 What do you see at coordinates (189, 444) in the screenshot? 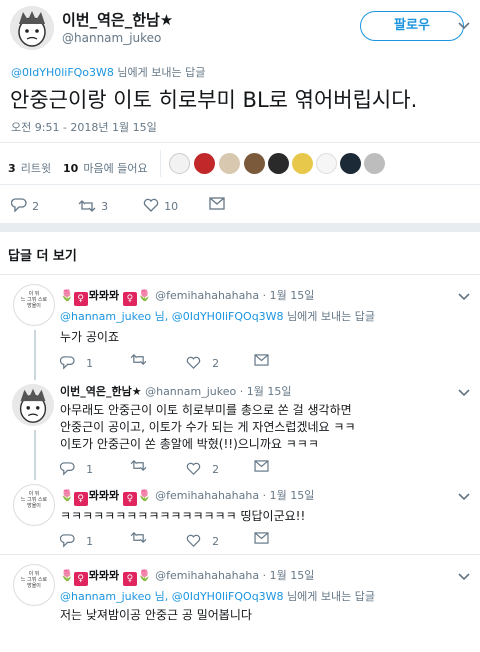
I see `reply-text-line: 이토가 안중근이 쏜 총알에 박혔(!!)으니까요 ㅋㅋㅋ` at bounding box center [189, 444].